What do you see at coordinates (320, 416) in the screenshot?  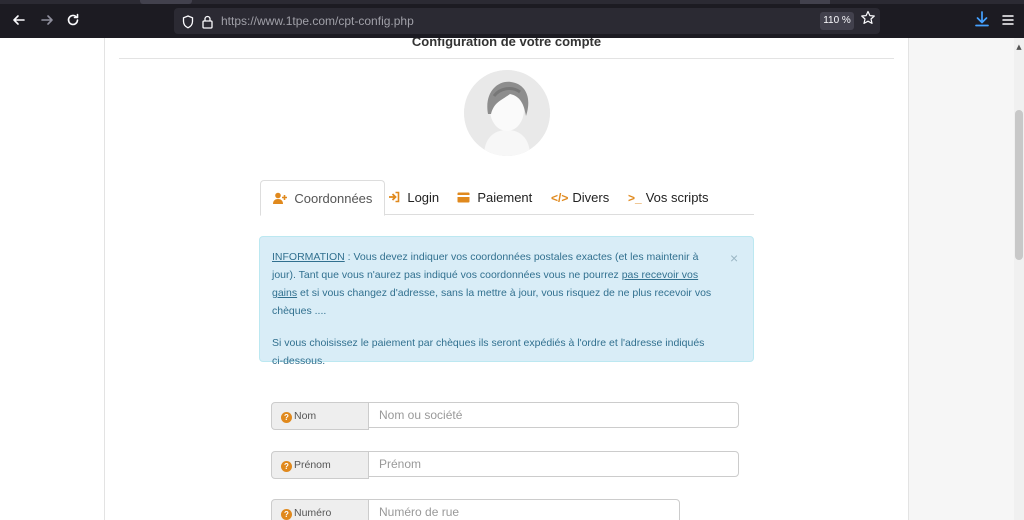 I see `field-label: ? Nom` at bounding box center [320, 416].